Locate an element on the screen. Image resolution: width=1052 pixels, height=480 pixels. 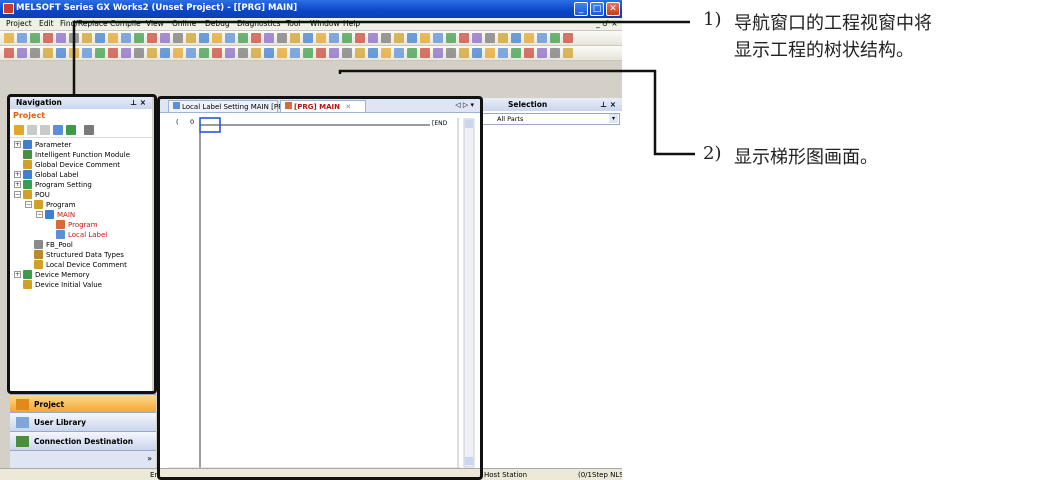
callout-1-number: 1) is located at coordinates (712, 19).